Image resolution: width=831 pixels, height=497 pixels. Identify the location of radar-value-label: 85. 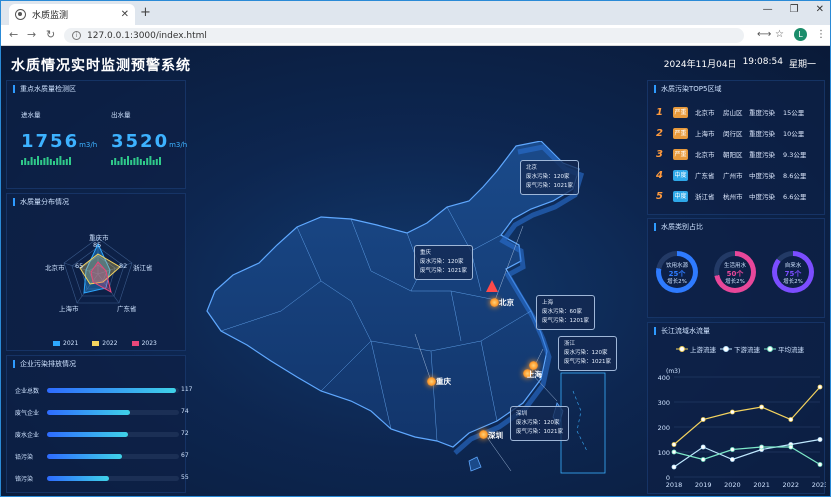
(97, 245).